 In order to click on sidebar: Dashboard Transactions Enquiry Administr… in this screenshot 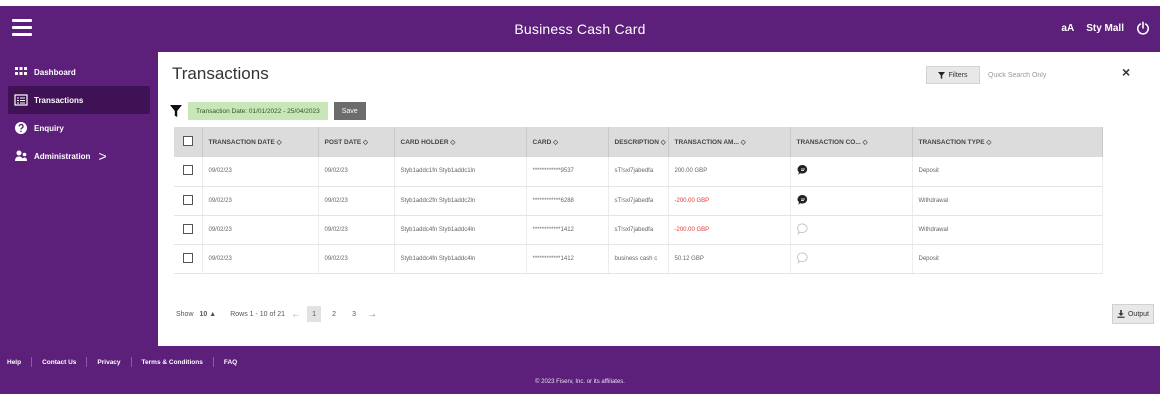, I will do `click(79, 199)`.